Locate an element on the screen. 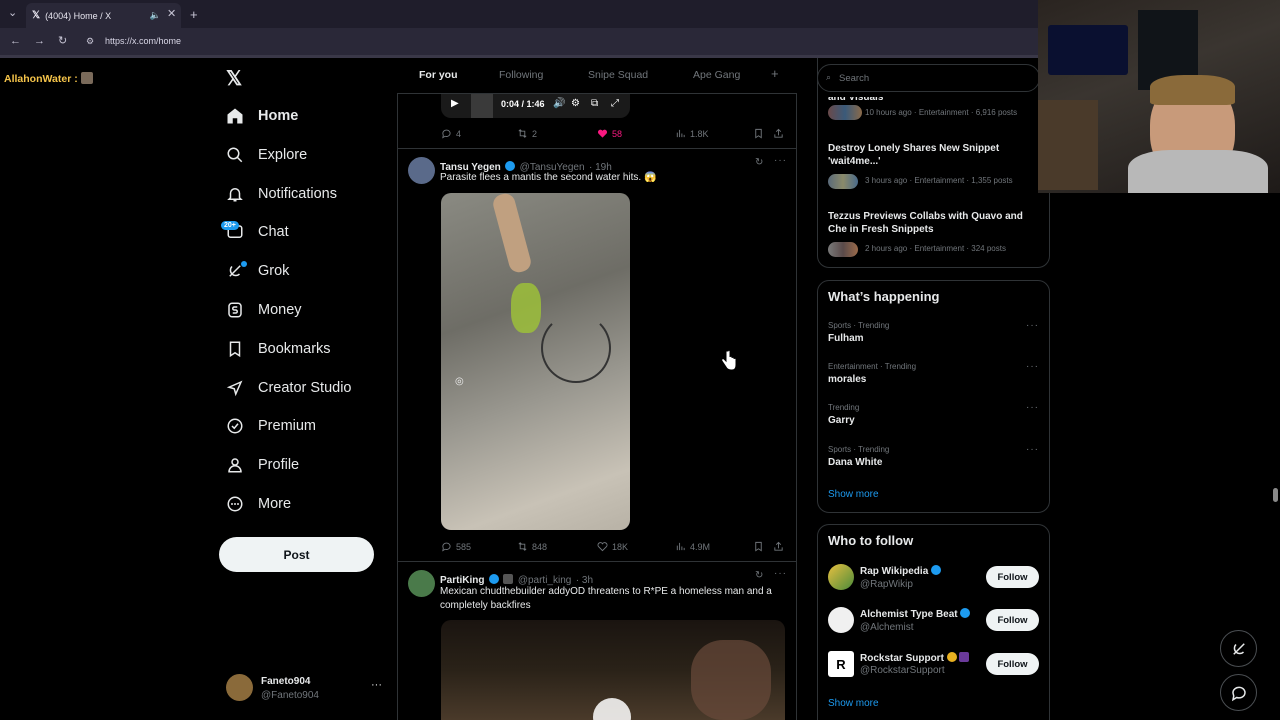  reply-button: 4 is located at coordinates (451, 133).